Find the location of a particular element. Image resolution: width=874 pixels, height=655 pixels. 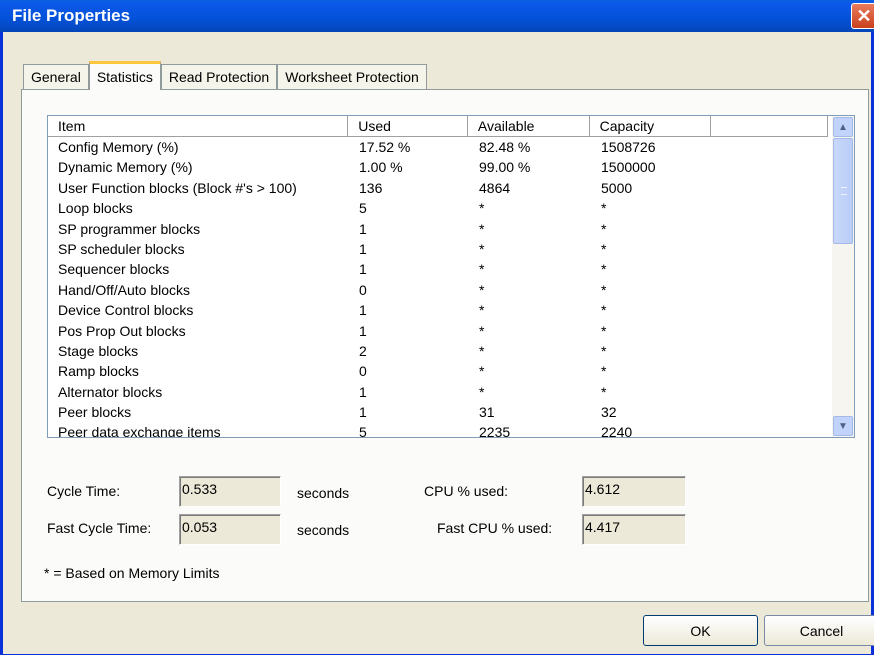

table-row: Device Control blocks 1 * * is located at coordinates (438, 311).